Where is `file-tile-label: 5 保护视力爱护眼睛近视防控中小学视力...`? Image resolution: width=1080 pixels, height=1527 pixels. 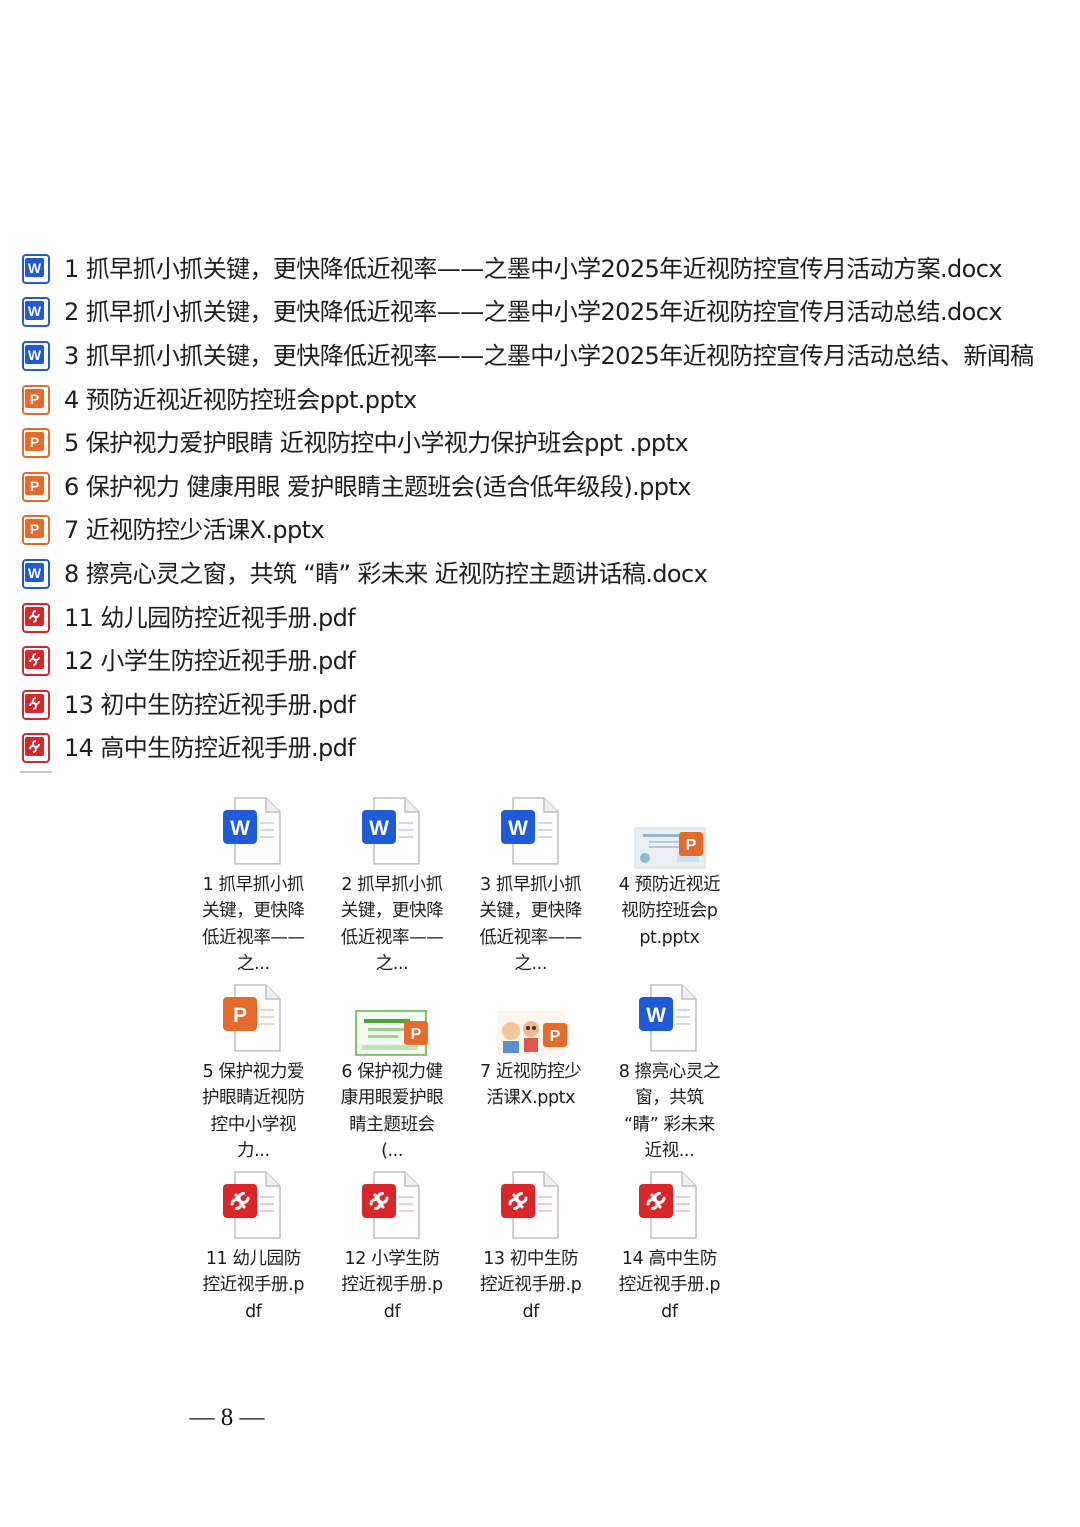 file-tile-label: 5 保护视力爱护眼睛近视防控中小学视力... is located at coordinates (253, 1111).